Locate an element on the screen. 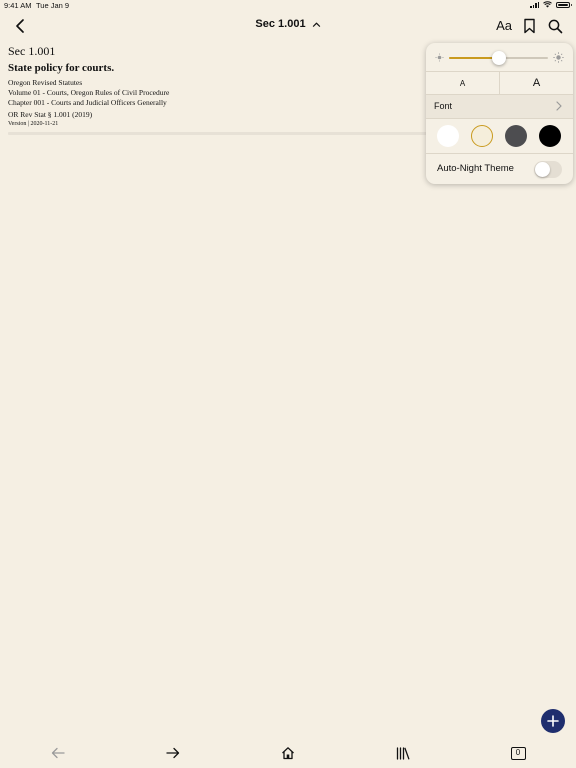 This screenshot has width=576, height=768. history-forward-button is located at coordinates (173, 753).